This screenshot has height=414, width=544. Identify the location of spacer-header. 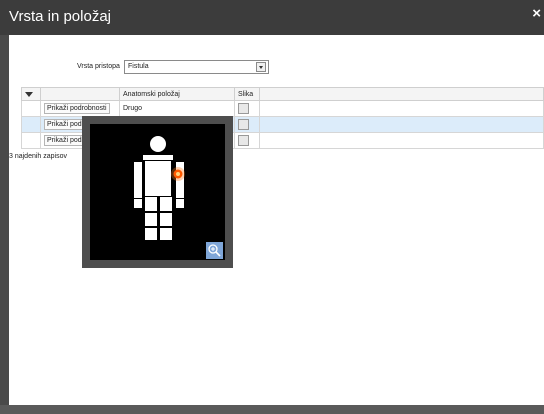
(401, 94).